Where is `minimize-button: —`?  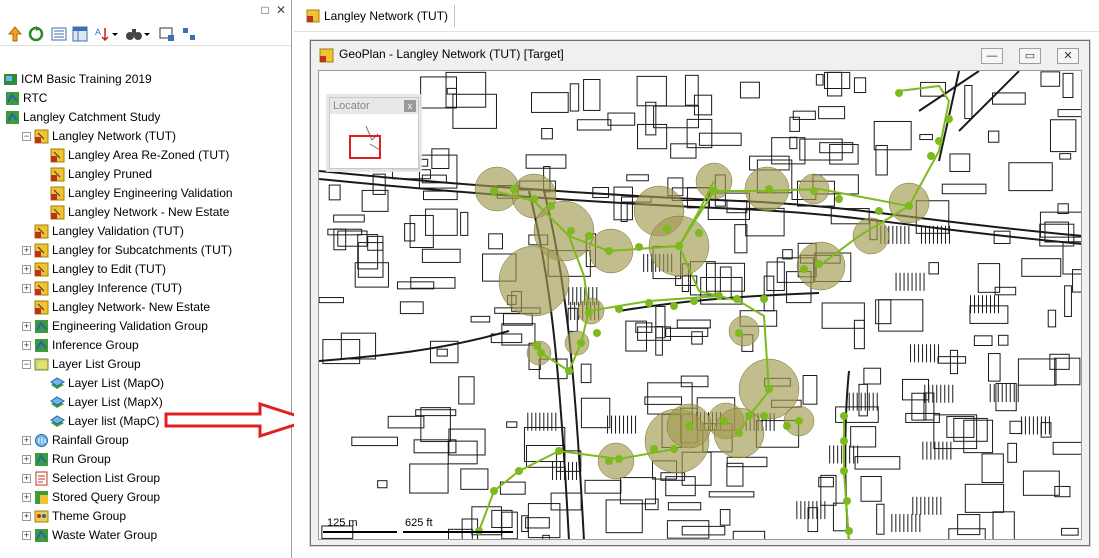
minimize-button: — is located at coordinates (992, 56).